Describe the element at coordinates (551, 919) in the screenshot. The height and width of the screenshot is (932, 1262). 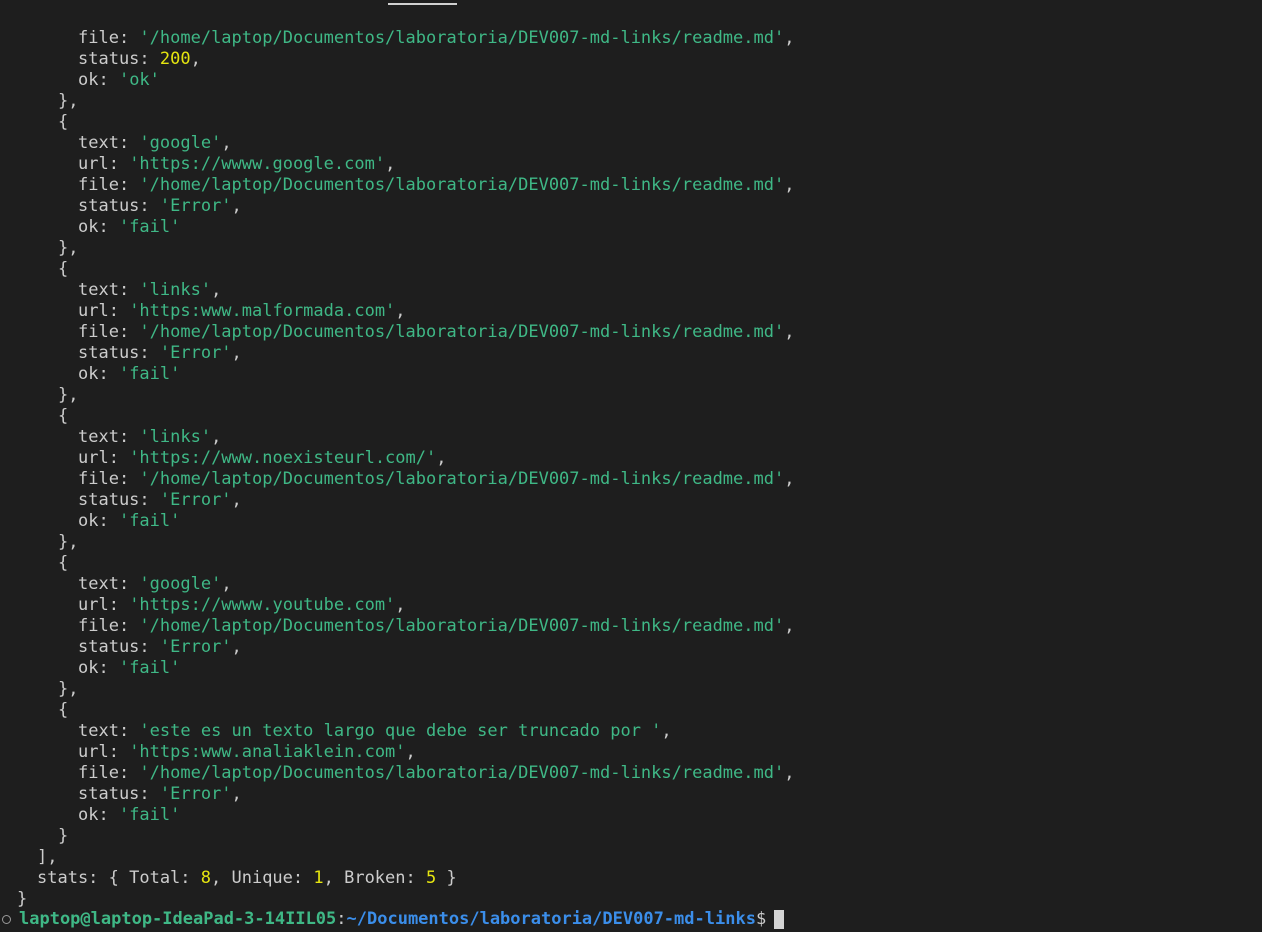
I see `prompt-path: ~/Documentos/laboratoria/DEV007-md-links` at that location.